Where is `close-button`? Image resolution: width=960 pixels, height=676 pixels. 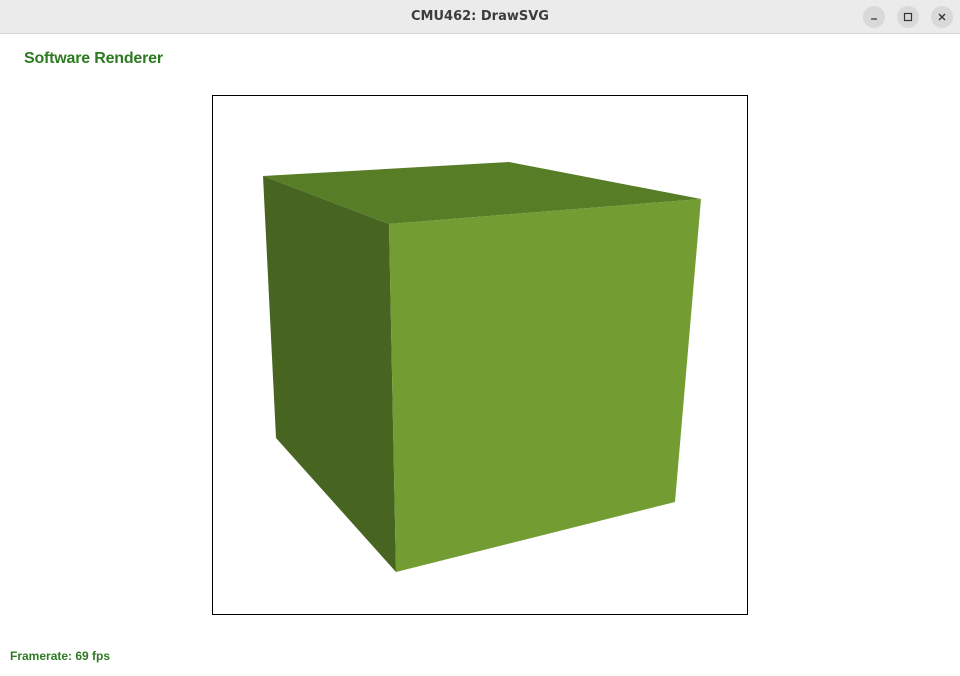
close-button is located at coordinates (942, 17).